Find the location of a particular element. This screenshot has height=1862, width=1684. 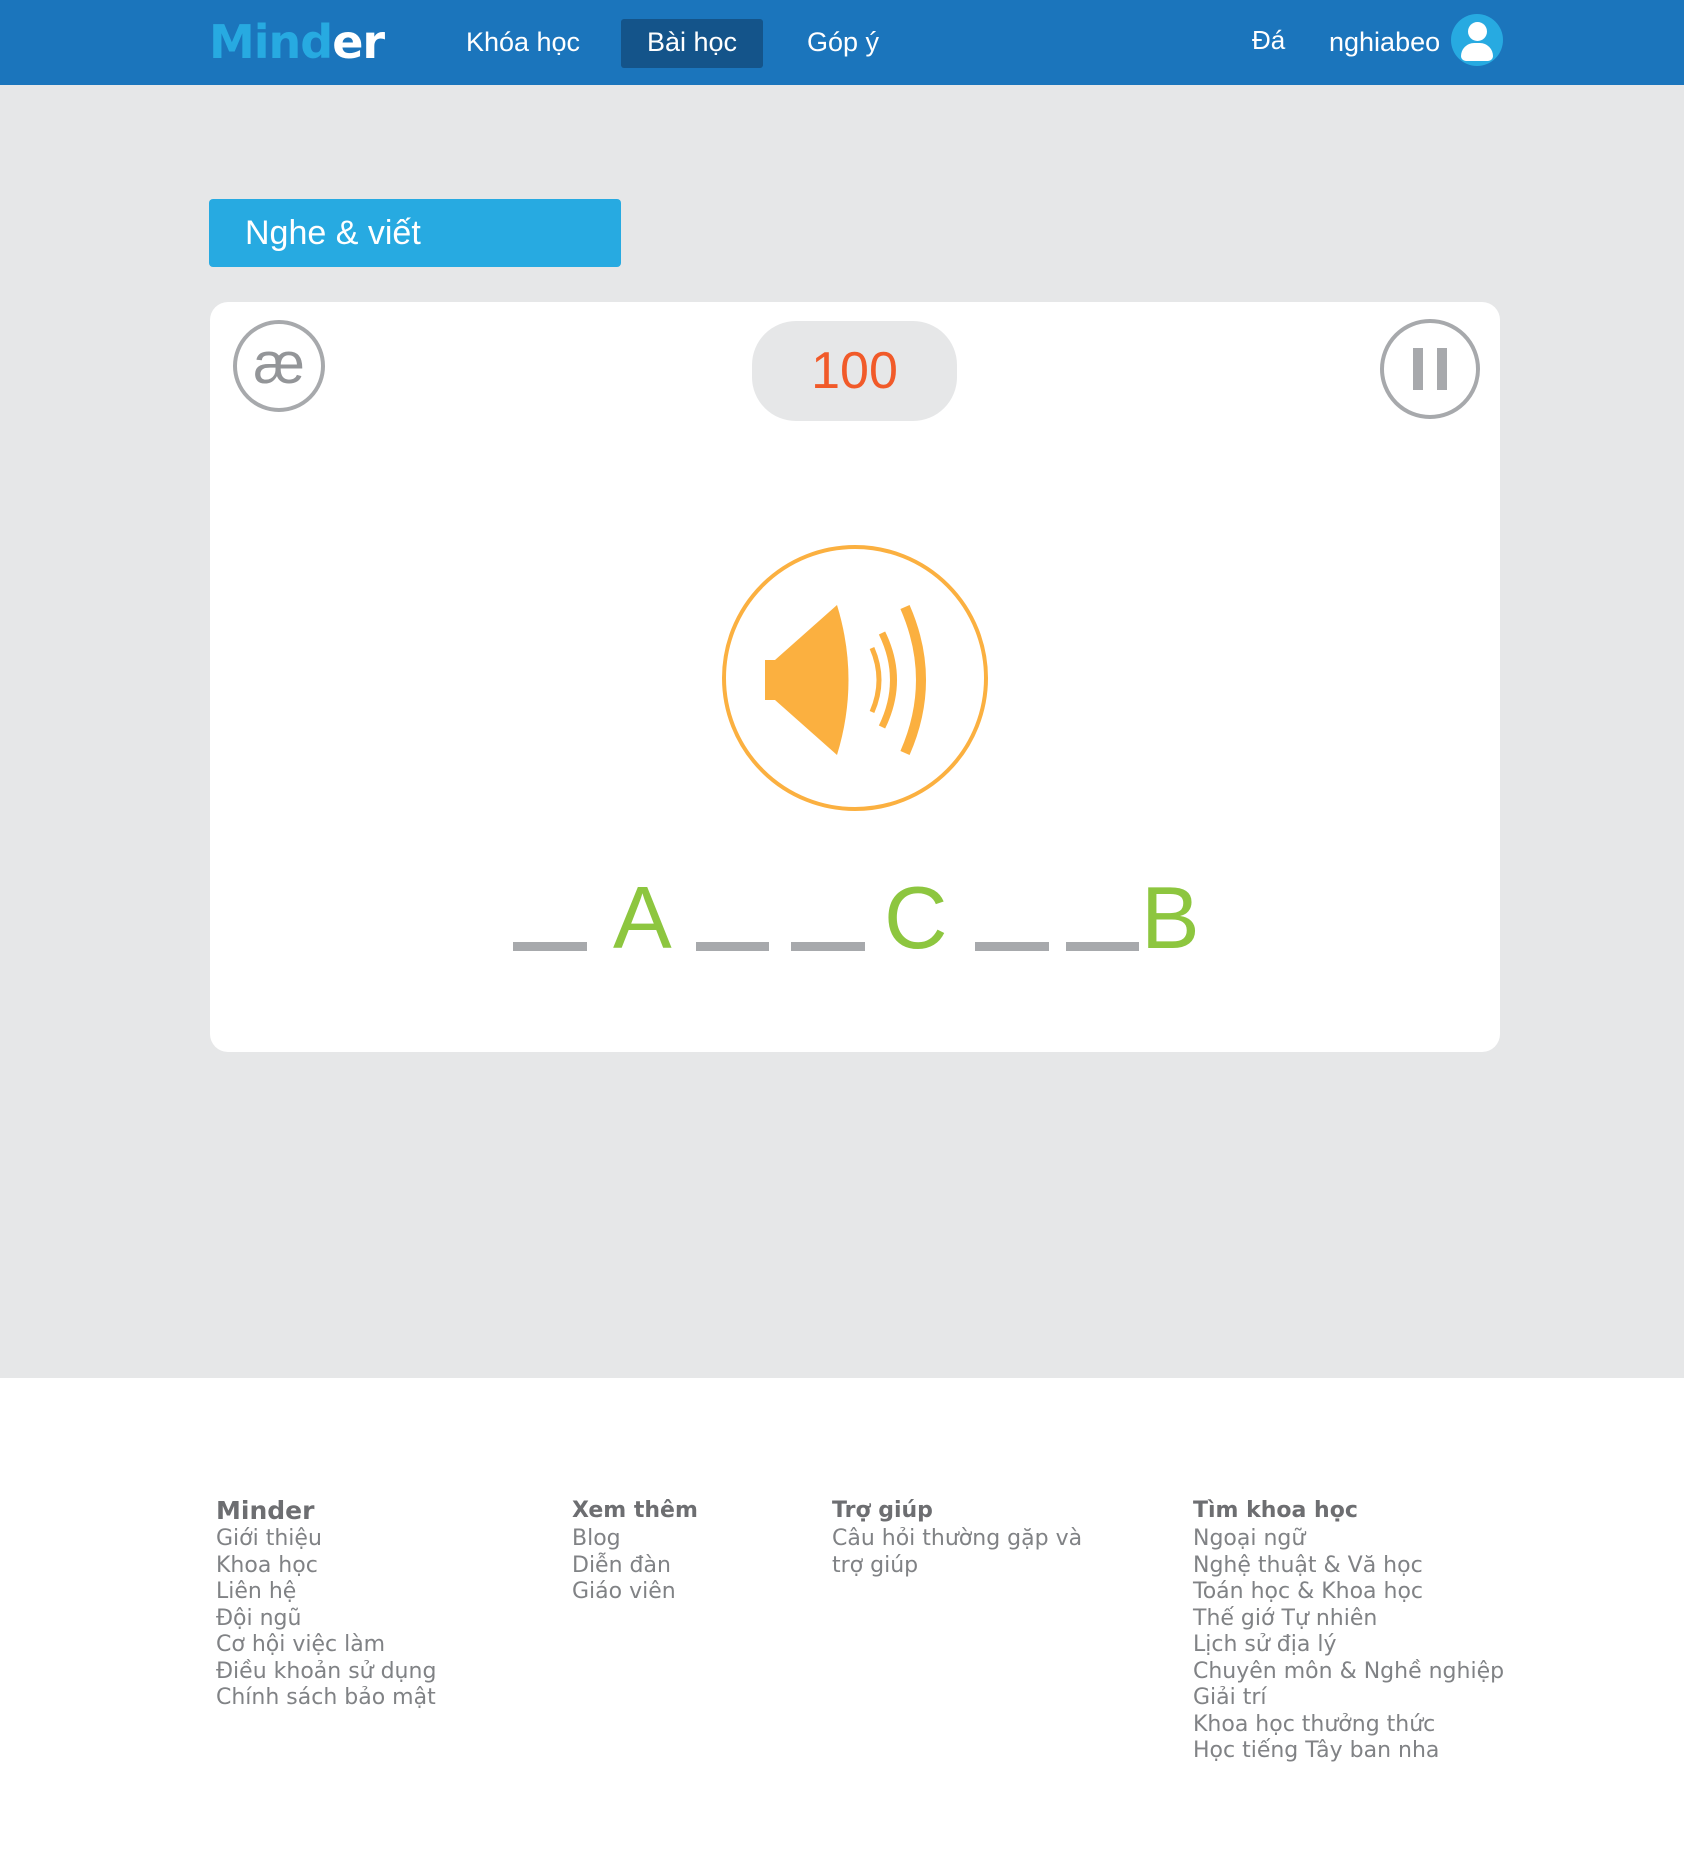

footer-link: Khoa học is located at coordinates (326, 1566).